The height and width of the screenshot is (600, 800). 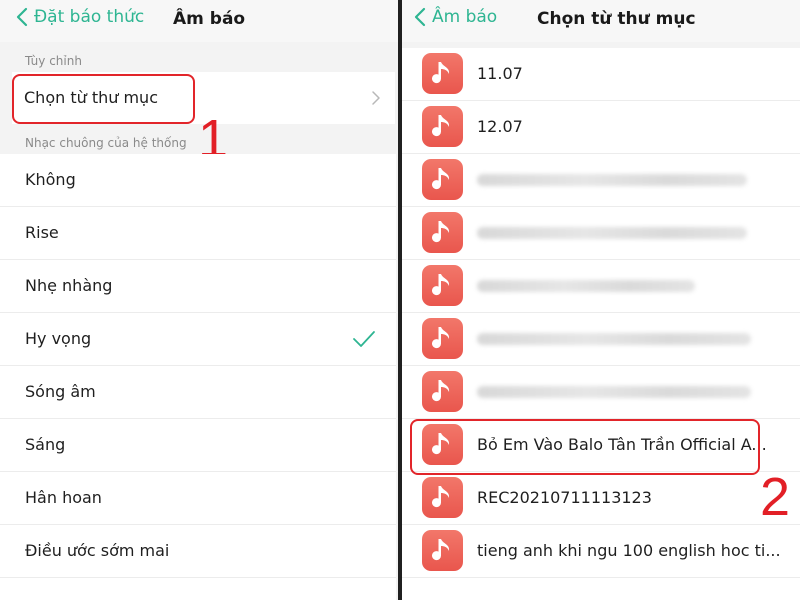 What do you see at coordinates (198, 445) in the screenshot?
I see `ringtone-item: Sáng` at bounding box center [198, 445].